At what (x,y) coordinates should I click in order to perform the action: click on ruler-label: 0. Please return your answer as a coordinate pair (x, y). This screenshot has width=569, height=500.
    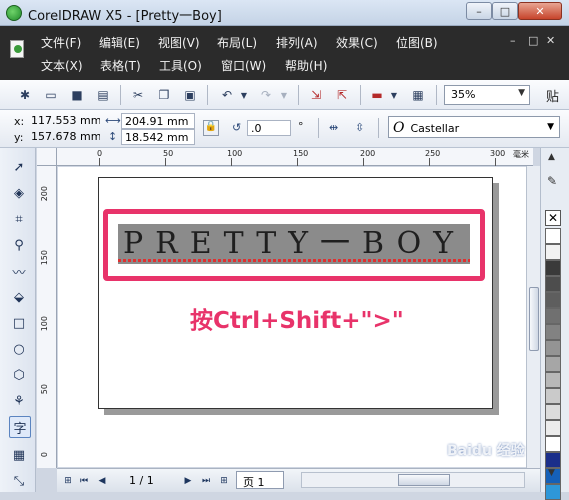
    Looking at the image, I should click on (44, 455).